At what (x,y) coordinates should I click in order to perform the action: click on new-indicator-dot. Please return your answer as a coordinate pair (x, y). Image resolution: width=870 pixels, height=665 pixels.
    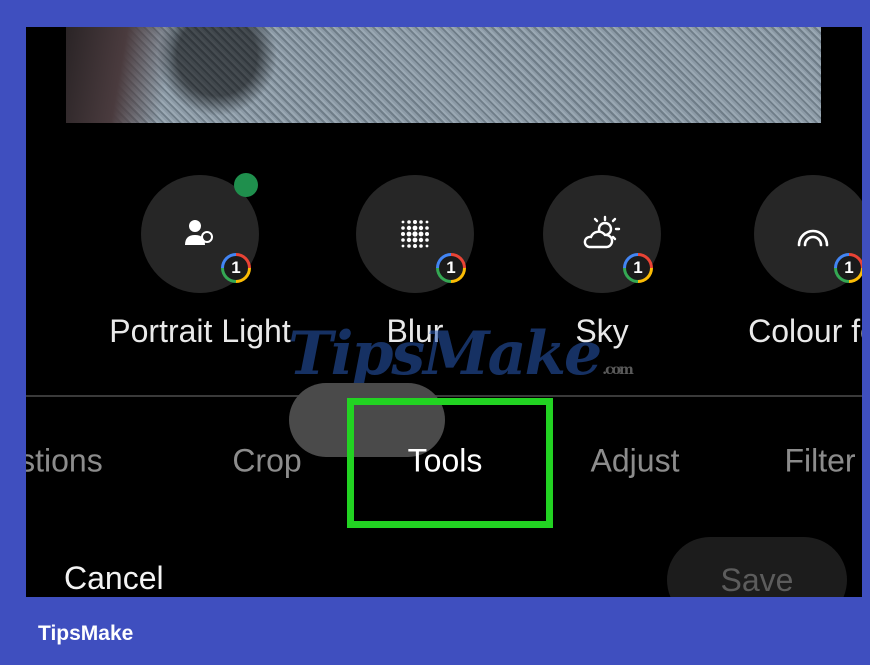
    Looking at the image, I should click on (246, 185).